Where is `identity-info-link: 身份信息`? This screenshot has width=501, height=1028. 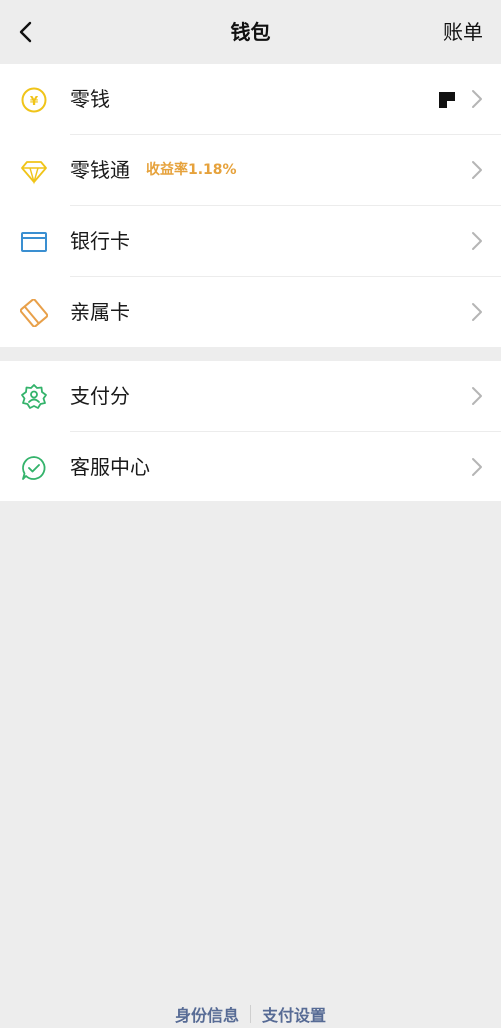
identity-info-link: 身份信息 is located at coordinates (207, 1014).